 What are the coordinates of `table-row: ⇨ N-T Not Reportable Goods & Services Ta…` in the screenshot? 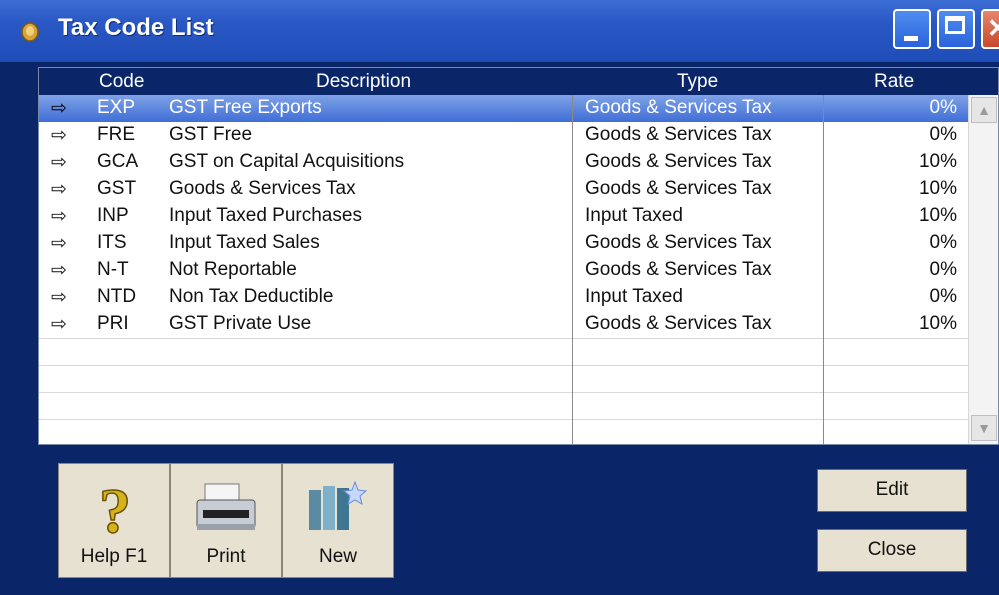 It's located at (504, 270).